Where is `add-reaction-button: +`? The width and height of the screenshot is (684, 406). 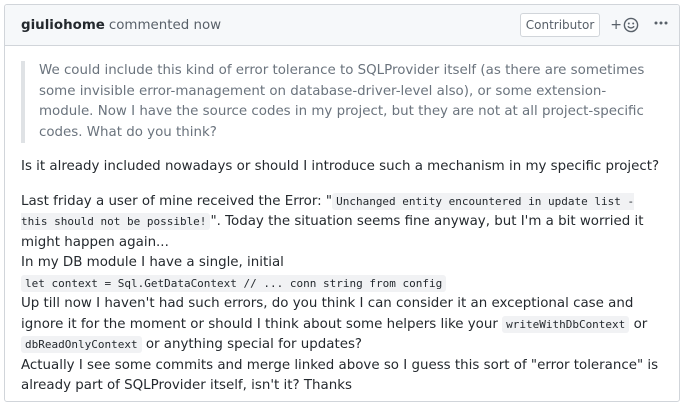
add-reaction-button: + is located at coordinates (624, 25).